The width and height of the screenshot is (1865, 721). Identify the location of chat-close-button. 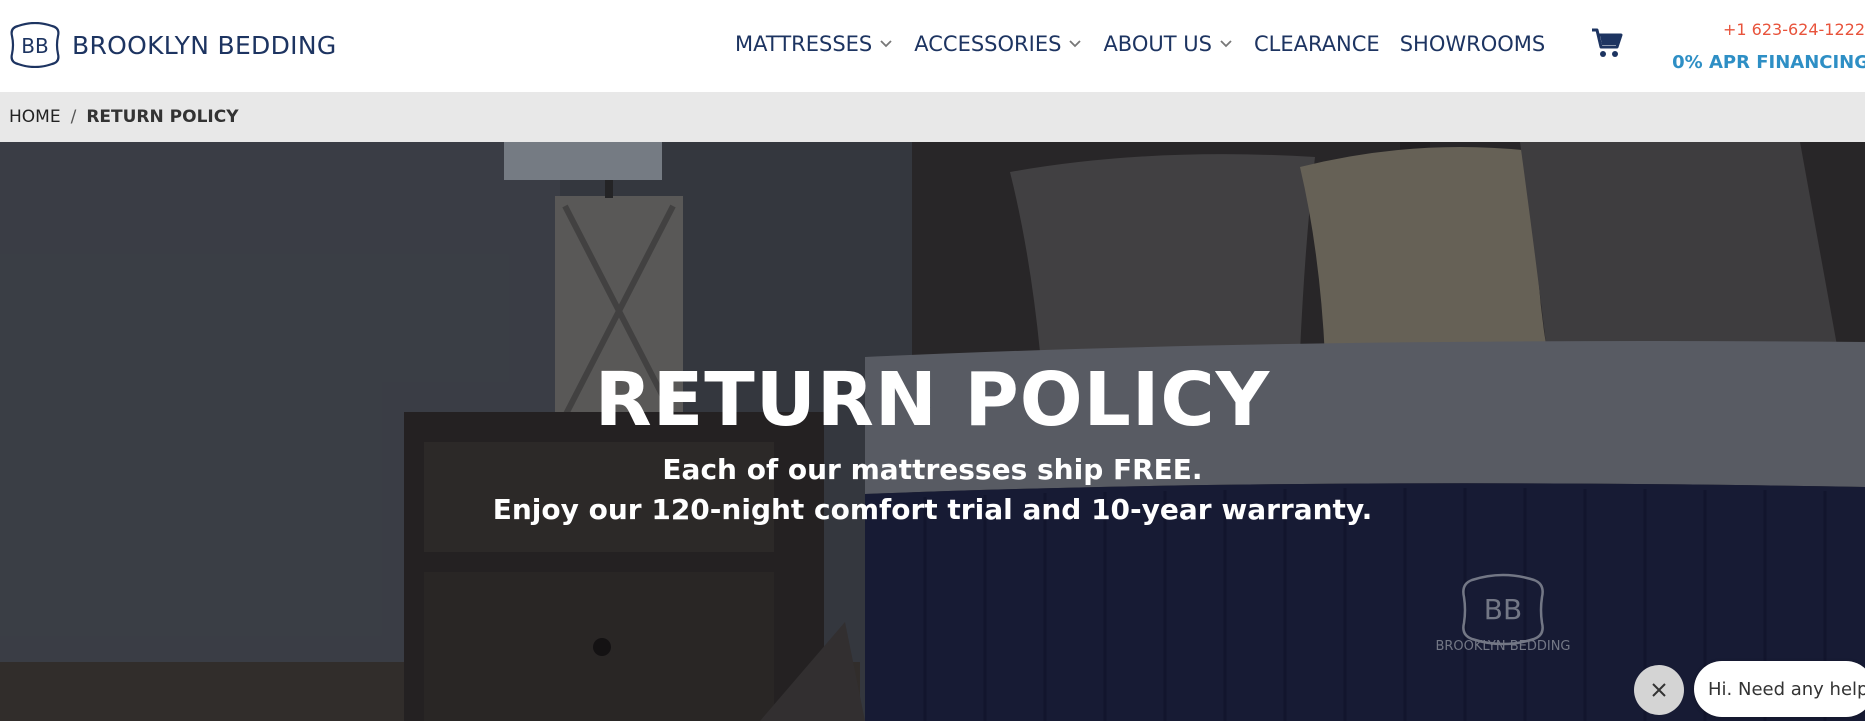
(1659, 690).